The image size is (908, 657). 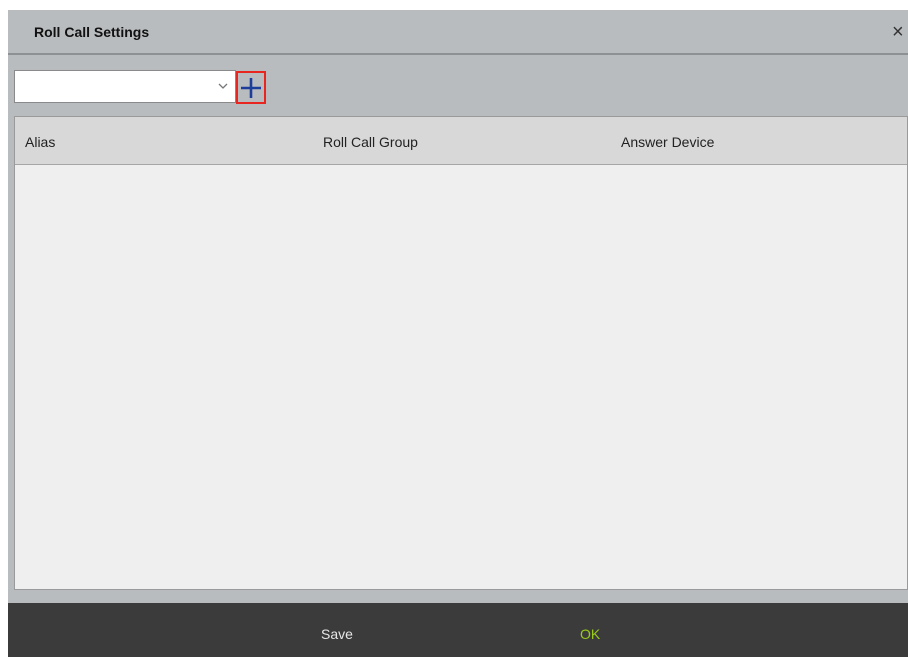 What do you see at coordinates (223, 86) in the screenshot?
I see `chevron-down-icon` at bounding box center [223, 86].